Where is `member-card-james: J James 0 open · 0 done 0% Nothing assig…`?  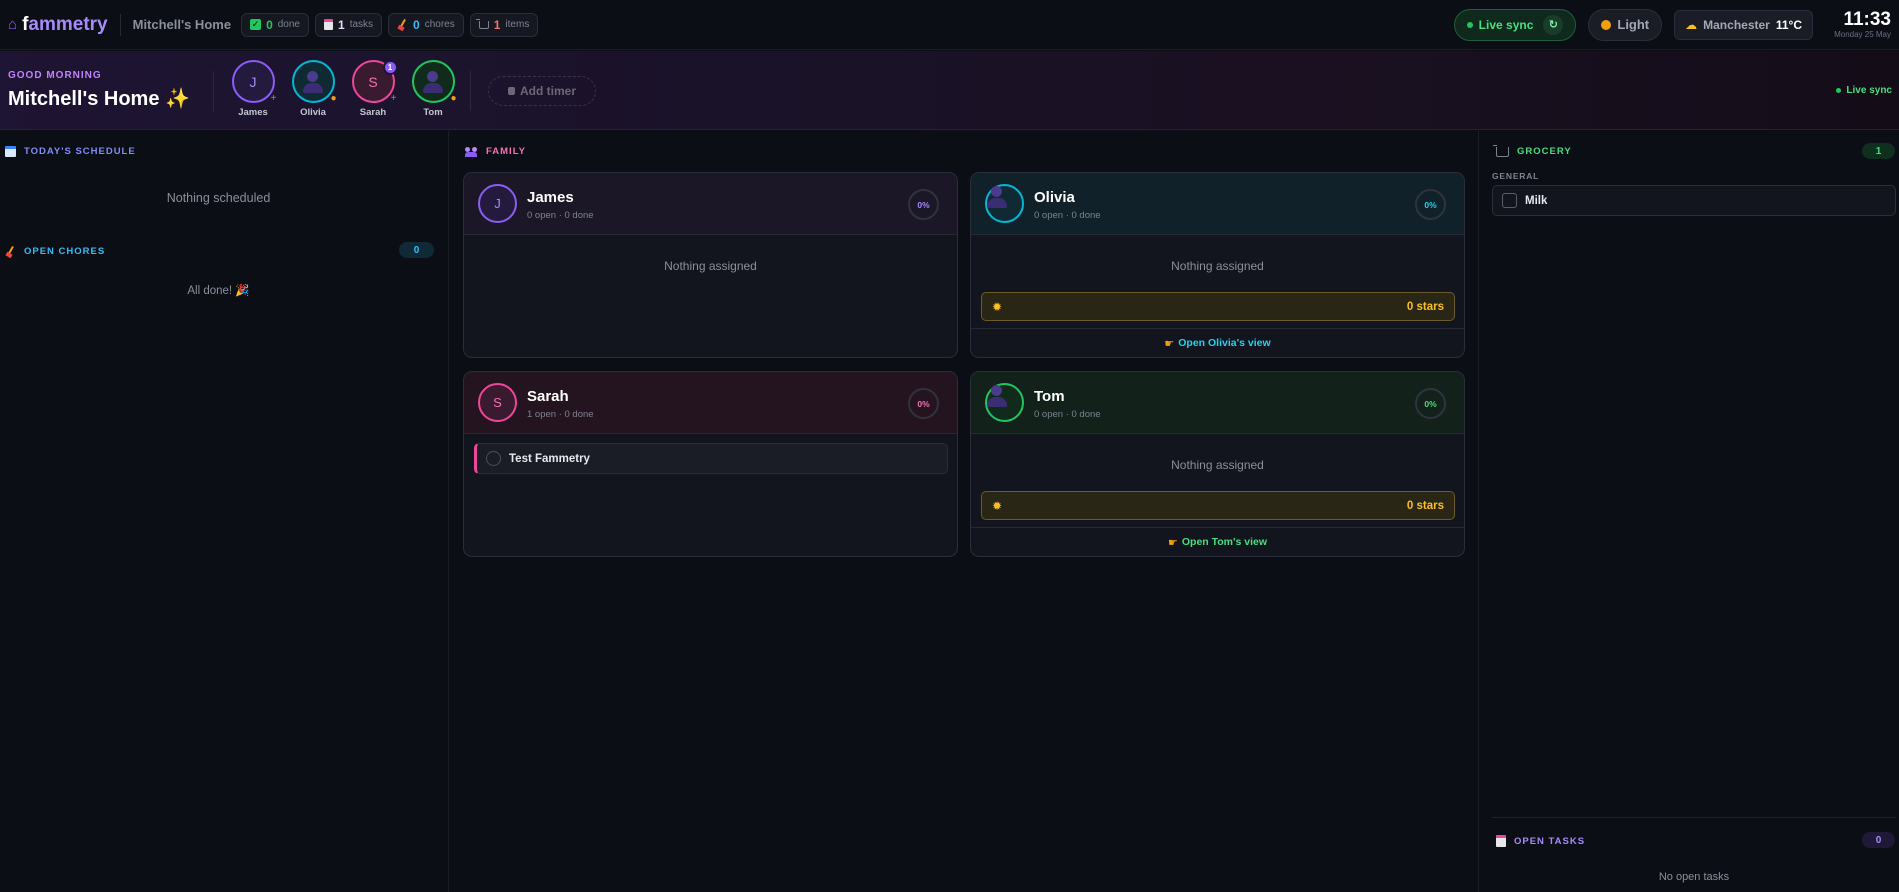
member-card-james: J James 0 open · 0 done 0% Nothing assig… is located at coordinates (710, 265).